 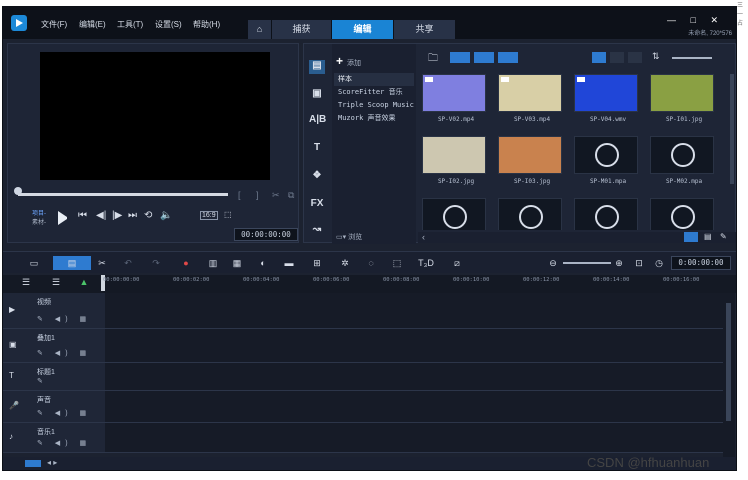 What do you see at coordinates (708, 236) in the screenshot?
I see `options-icon: ▤` at bounding box center [708, 236].